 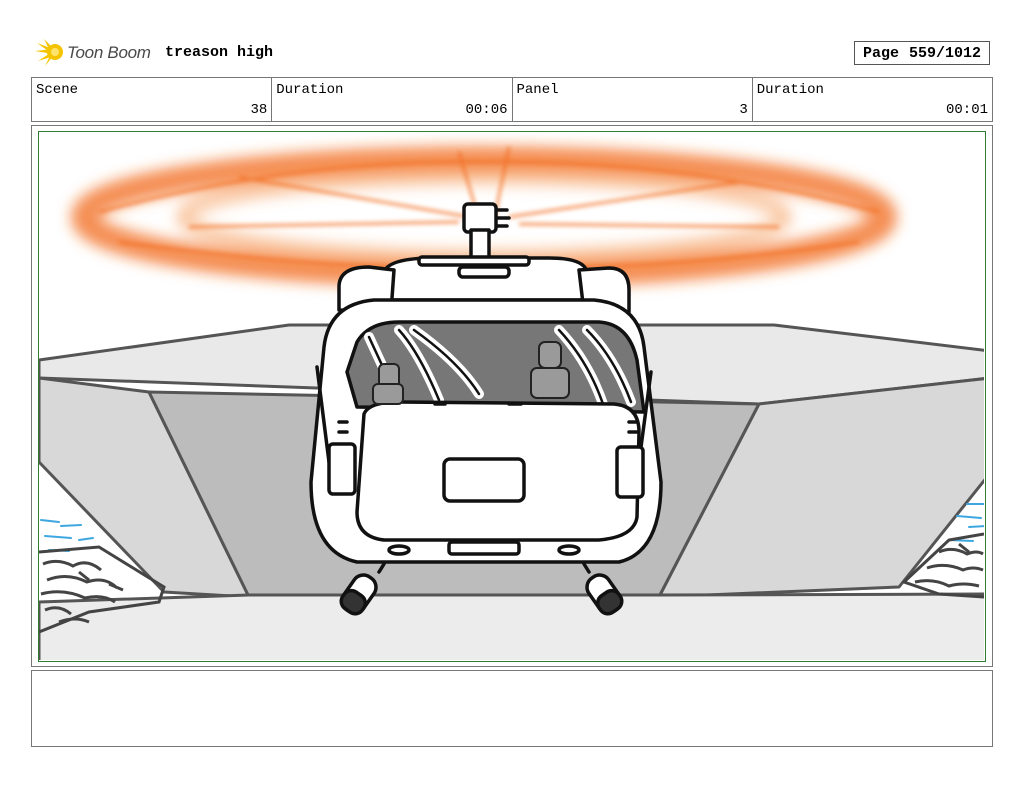 I want to click on panel-notes-box, so click(x=512, y=708).